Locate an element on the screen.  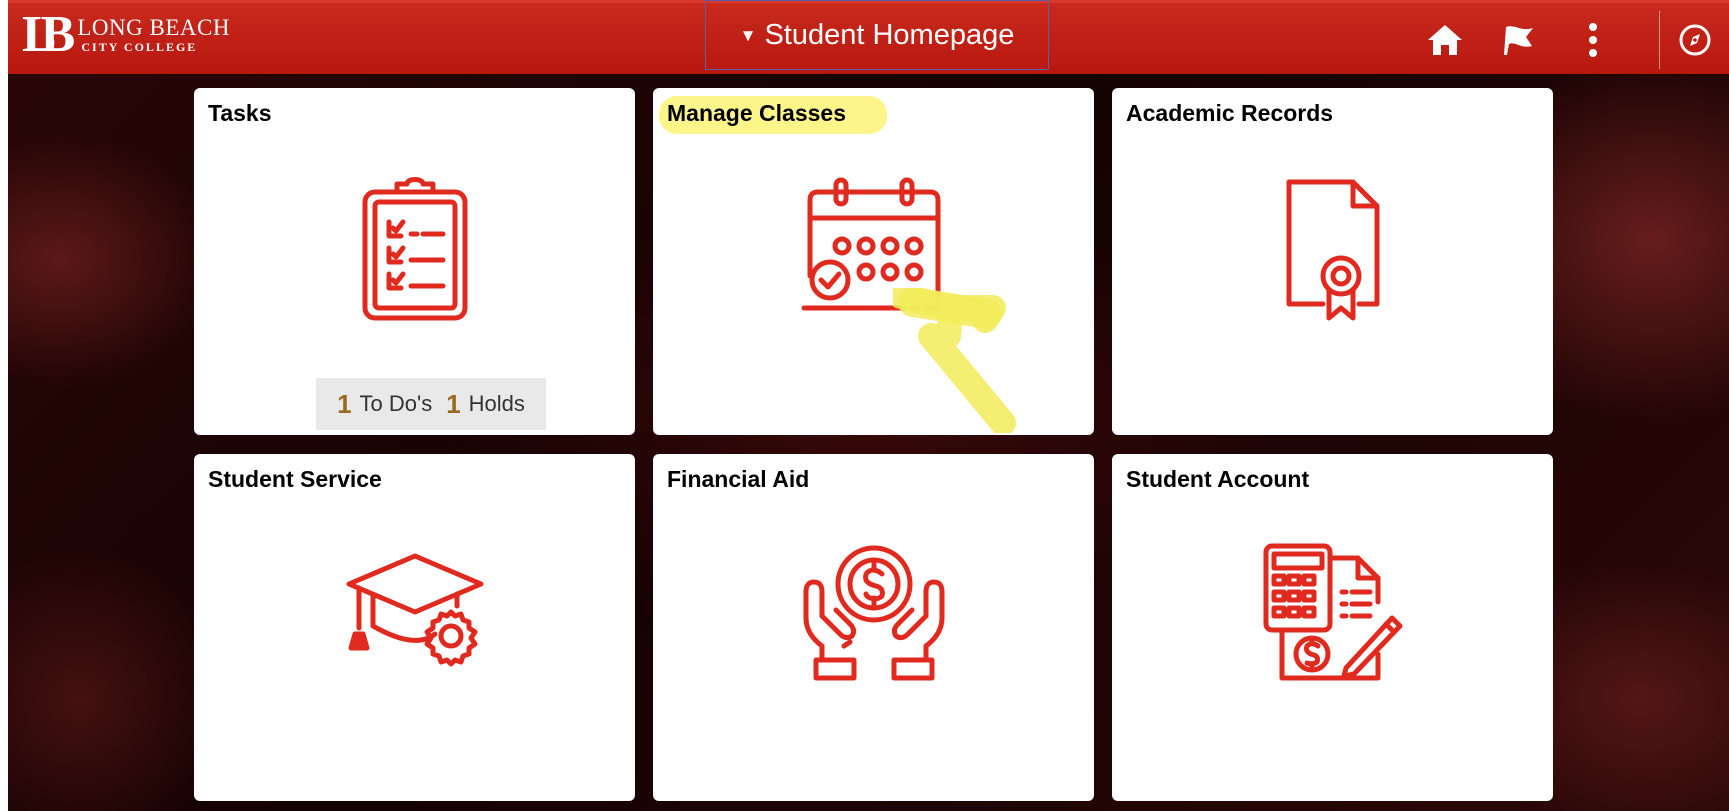
caret-down-icon: ▼ is located at coordinates (748, 35).